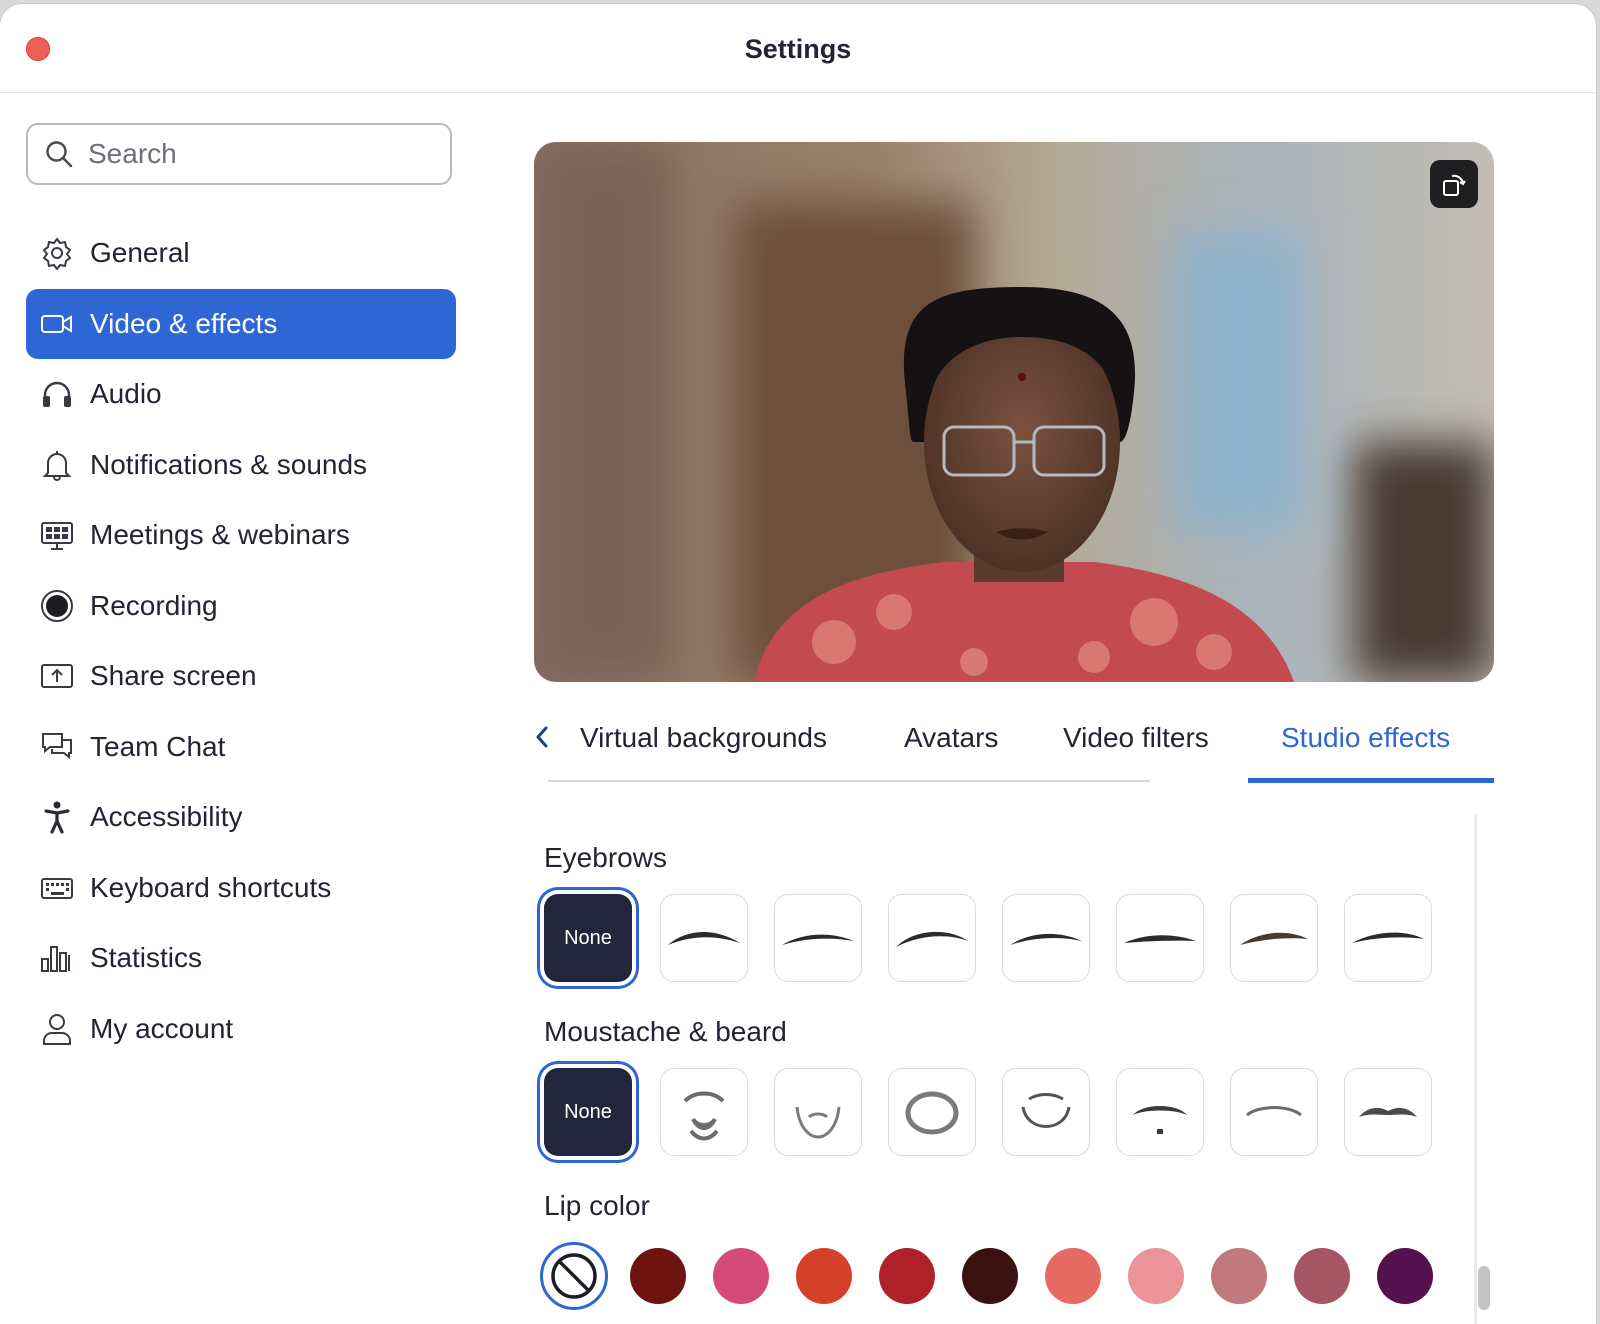 The height and width of the screenshot is (1324, 1600). I want to click on sidebar-item-statistics: Statistics, so click(241, 958).